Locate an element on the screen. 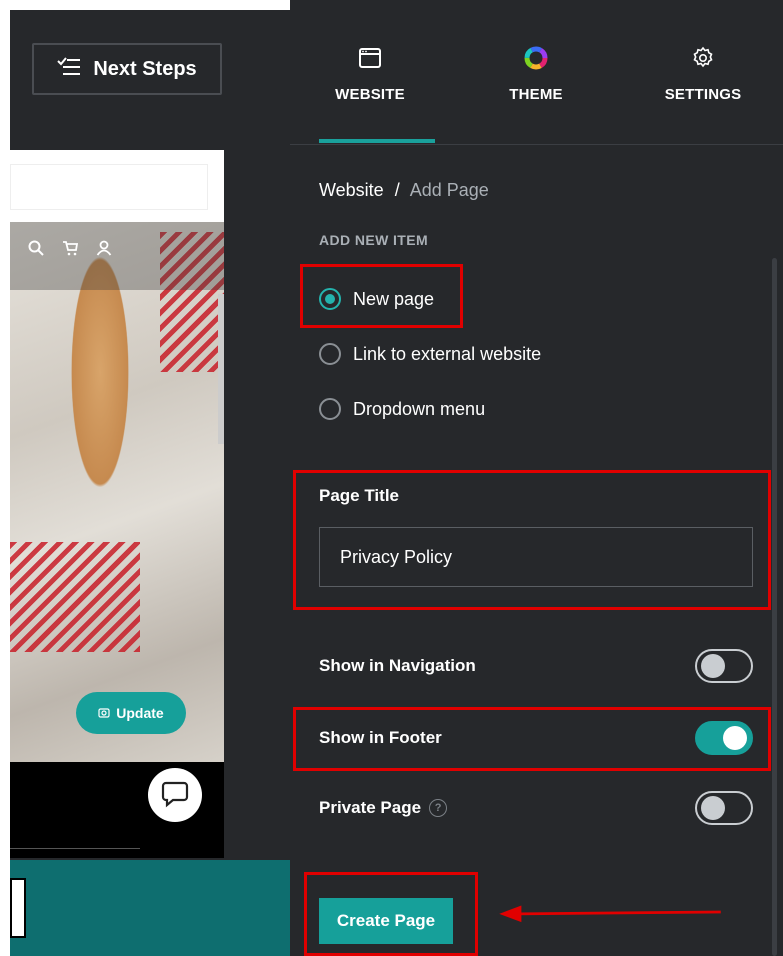 This screenshot has height=956, width=783. browser-icon is located at coordinates (370, 60).